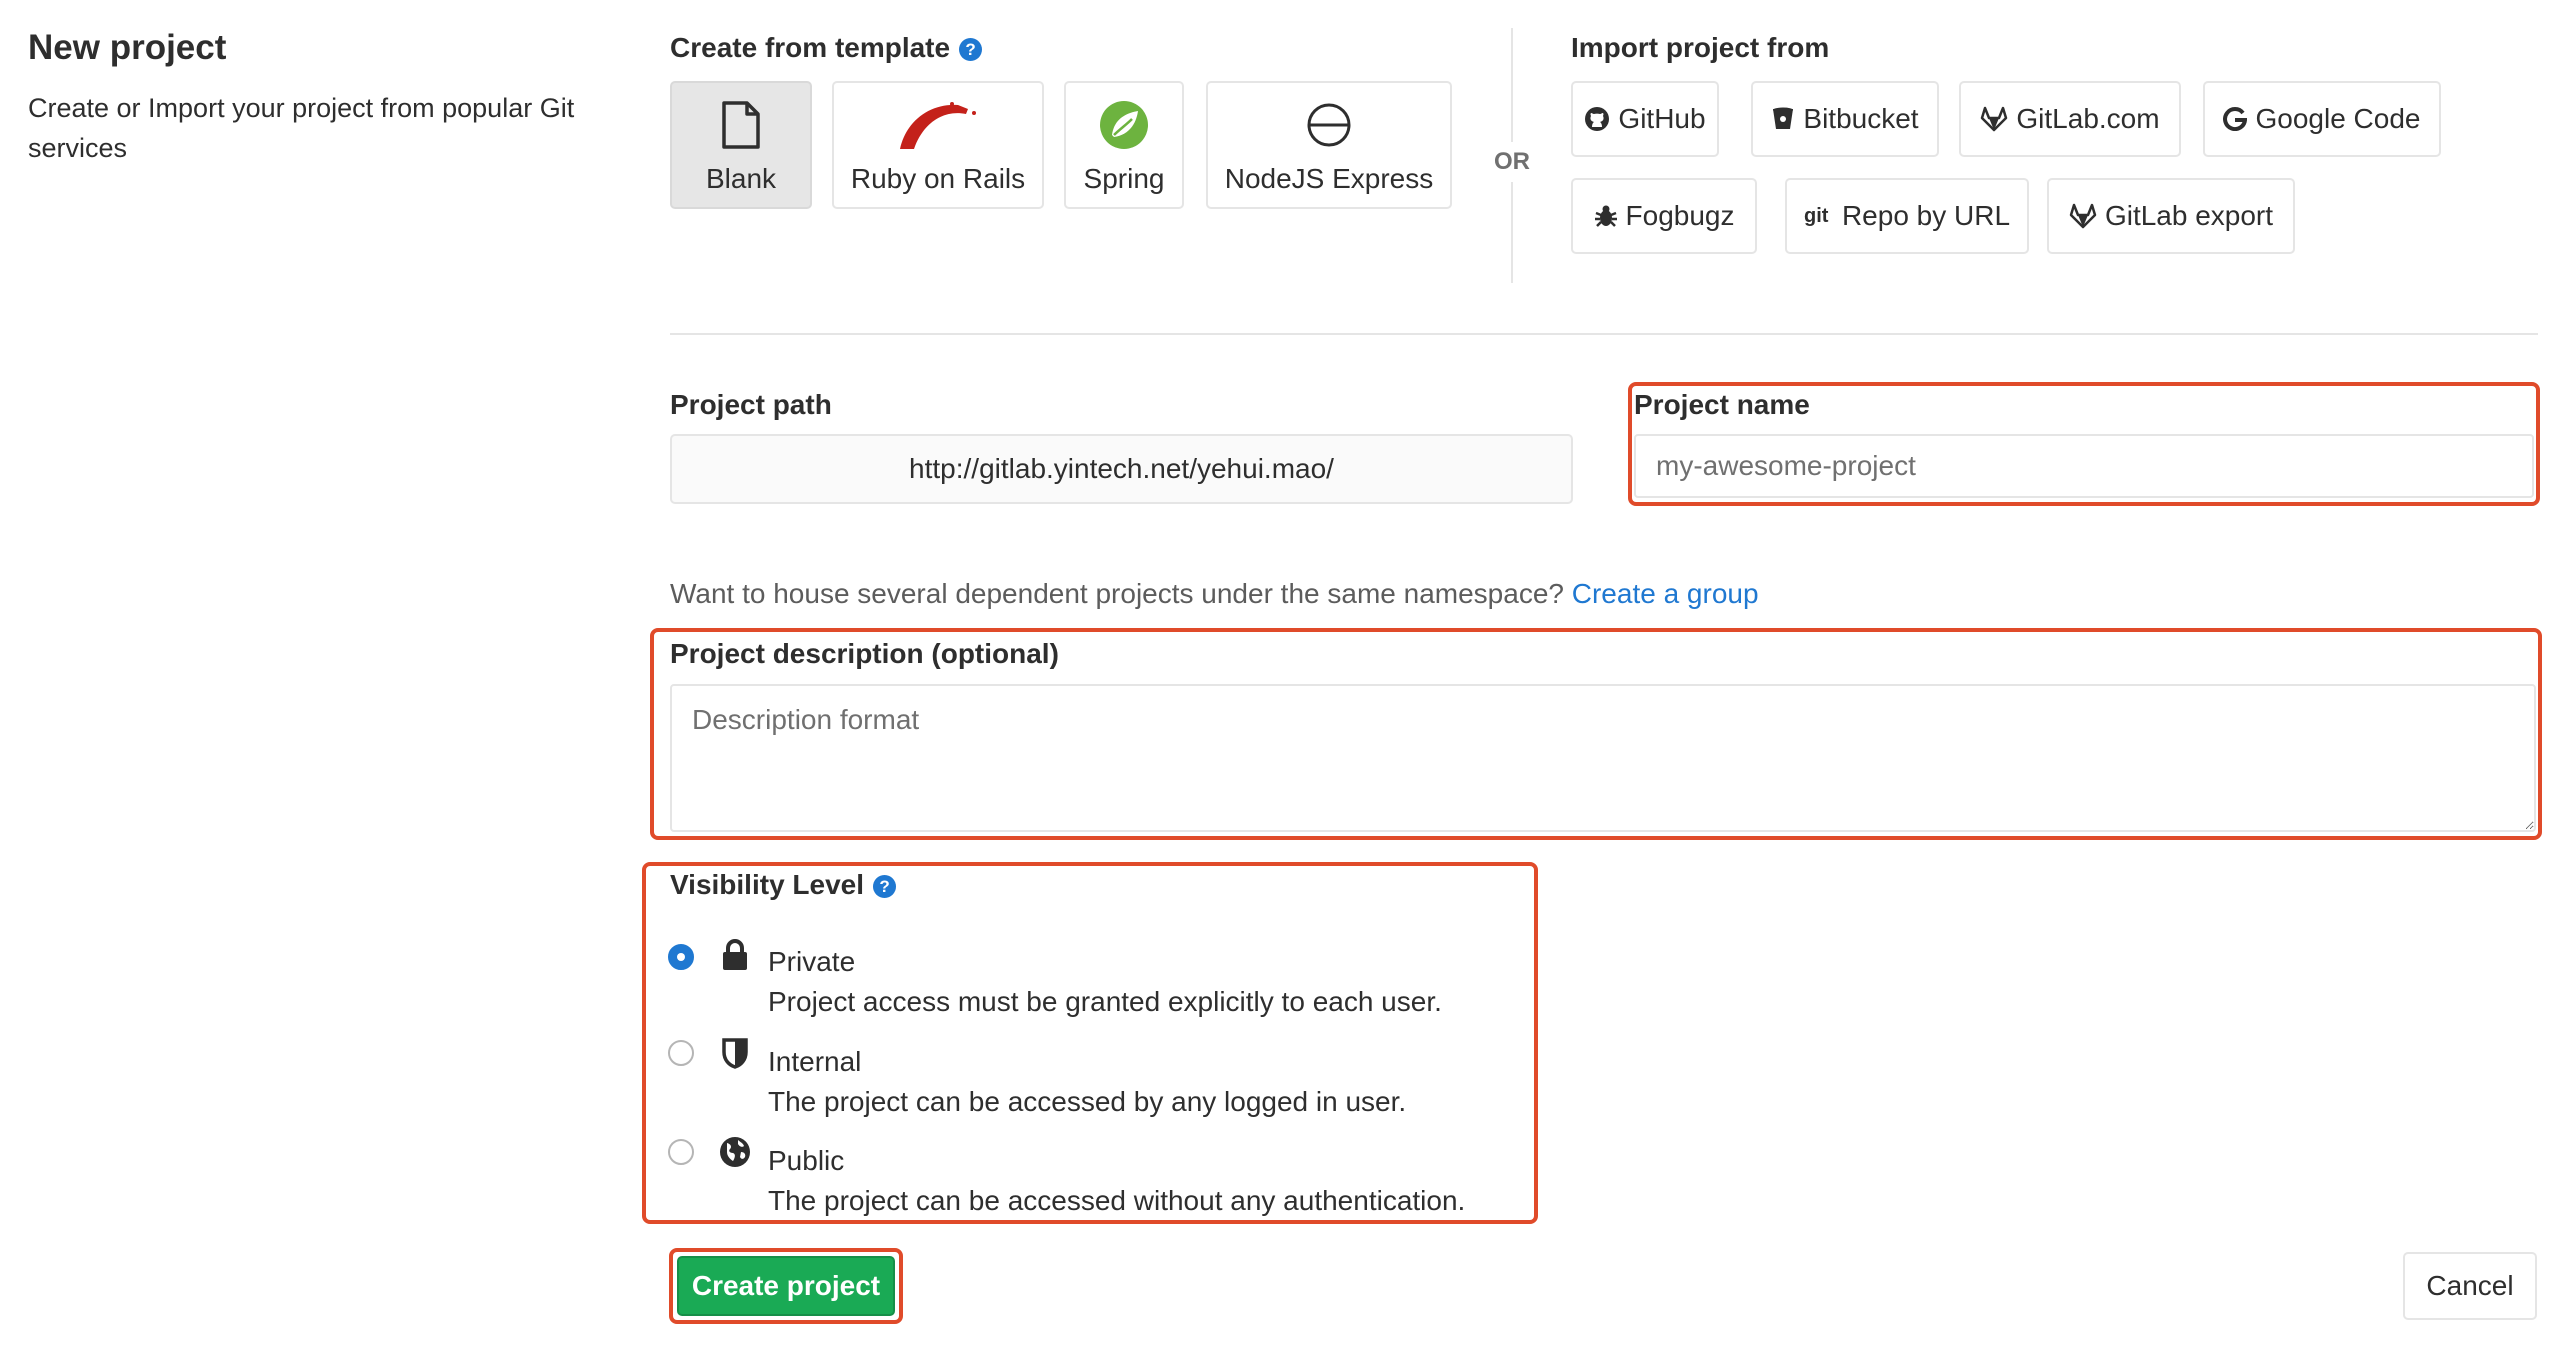 Image resolution: width=2576 pixels, height=1346 pixels. What do you see at coordinates (1665, 593) in the screenshot?
I see `create-group-link: Create a group` at bounding box center [1665, 593].